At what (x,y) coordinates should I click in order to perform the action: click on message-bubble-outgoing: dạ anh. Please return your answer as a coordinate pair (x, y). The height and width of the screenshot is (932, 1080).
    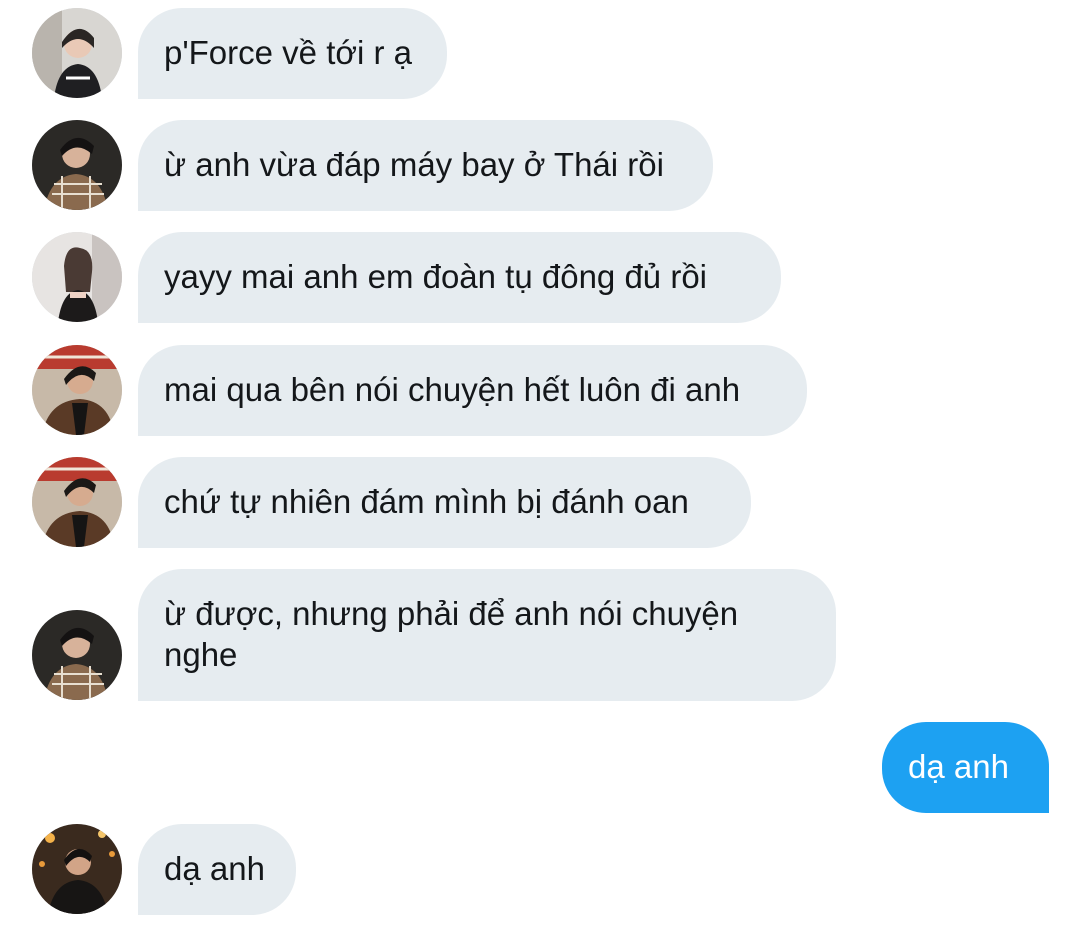
    Looking at the image, I should click on (965, 767).